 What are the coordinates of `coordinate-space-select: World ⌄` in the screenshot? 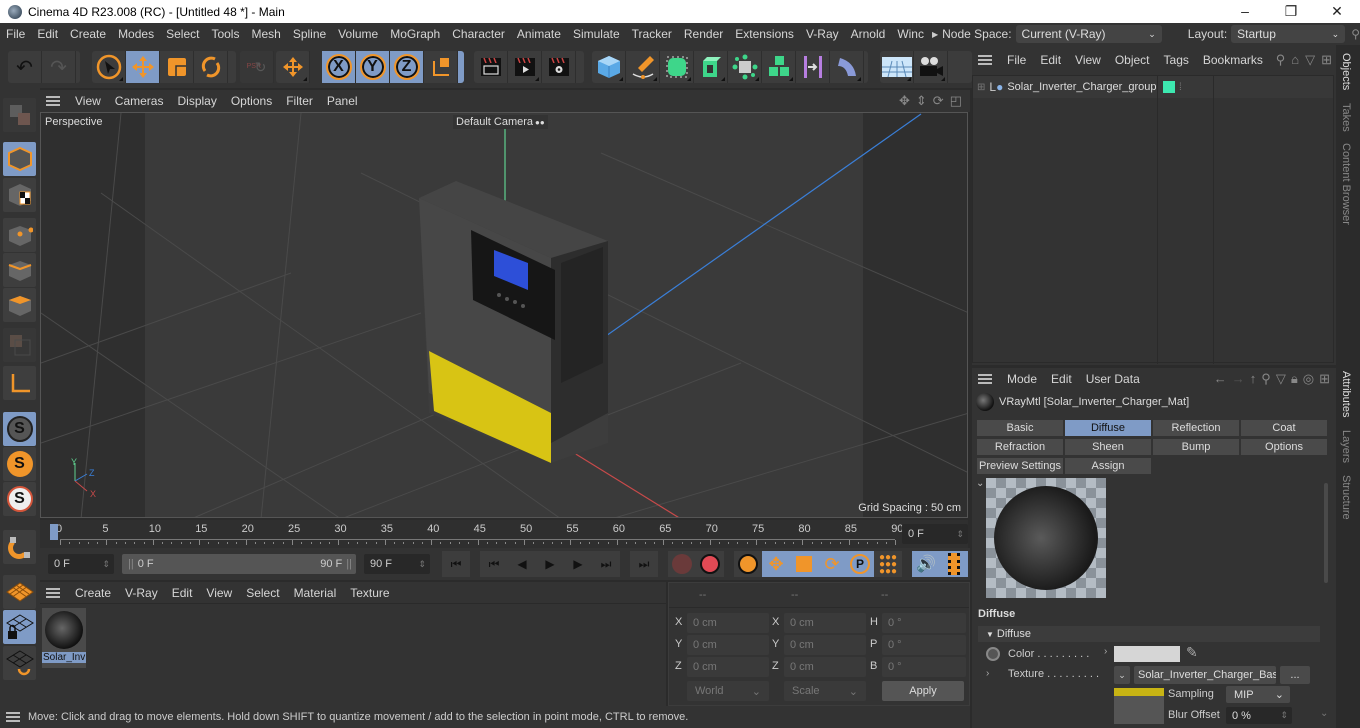 It's located at (728, 691).